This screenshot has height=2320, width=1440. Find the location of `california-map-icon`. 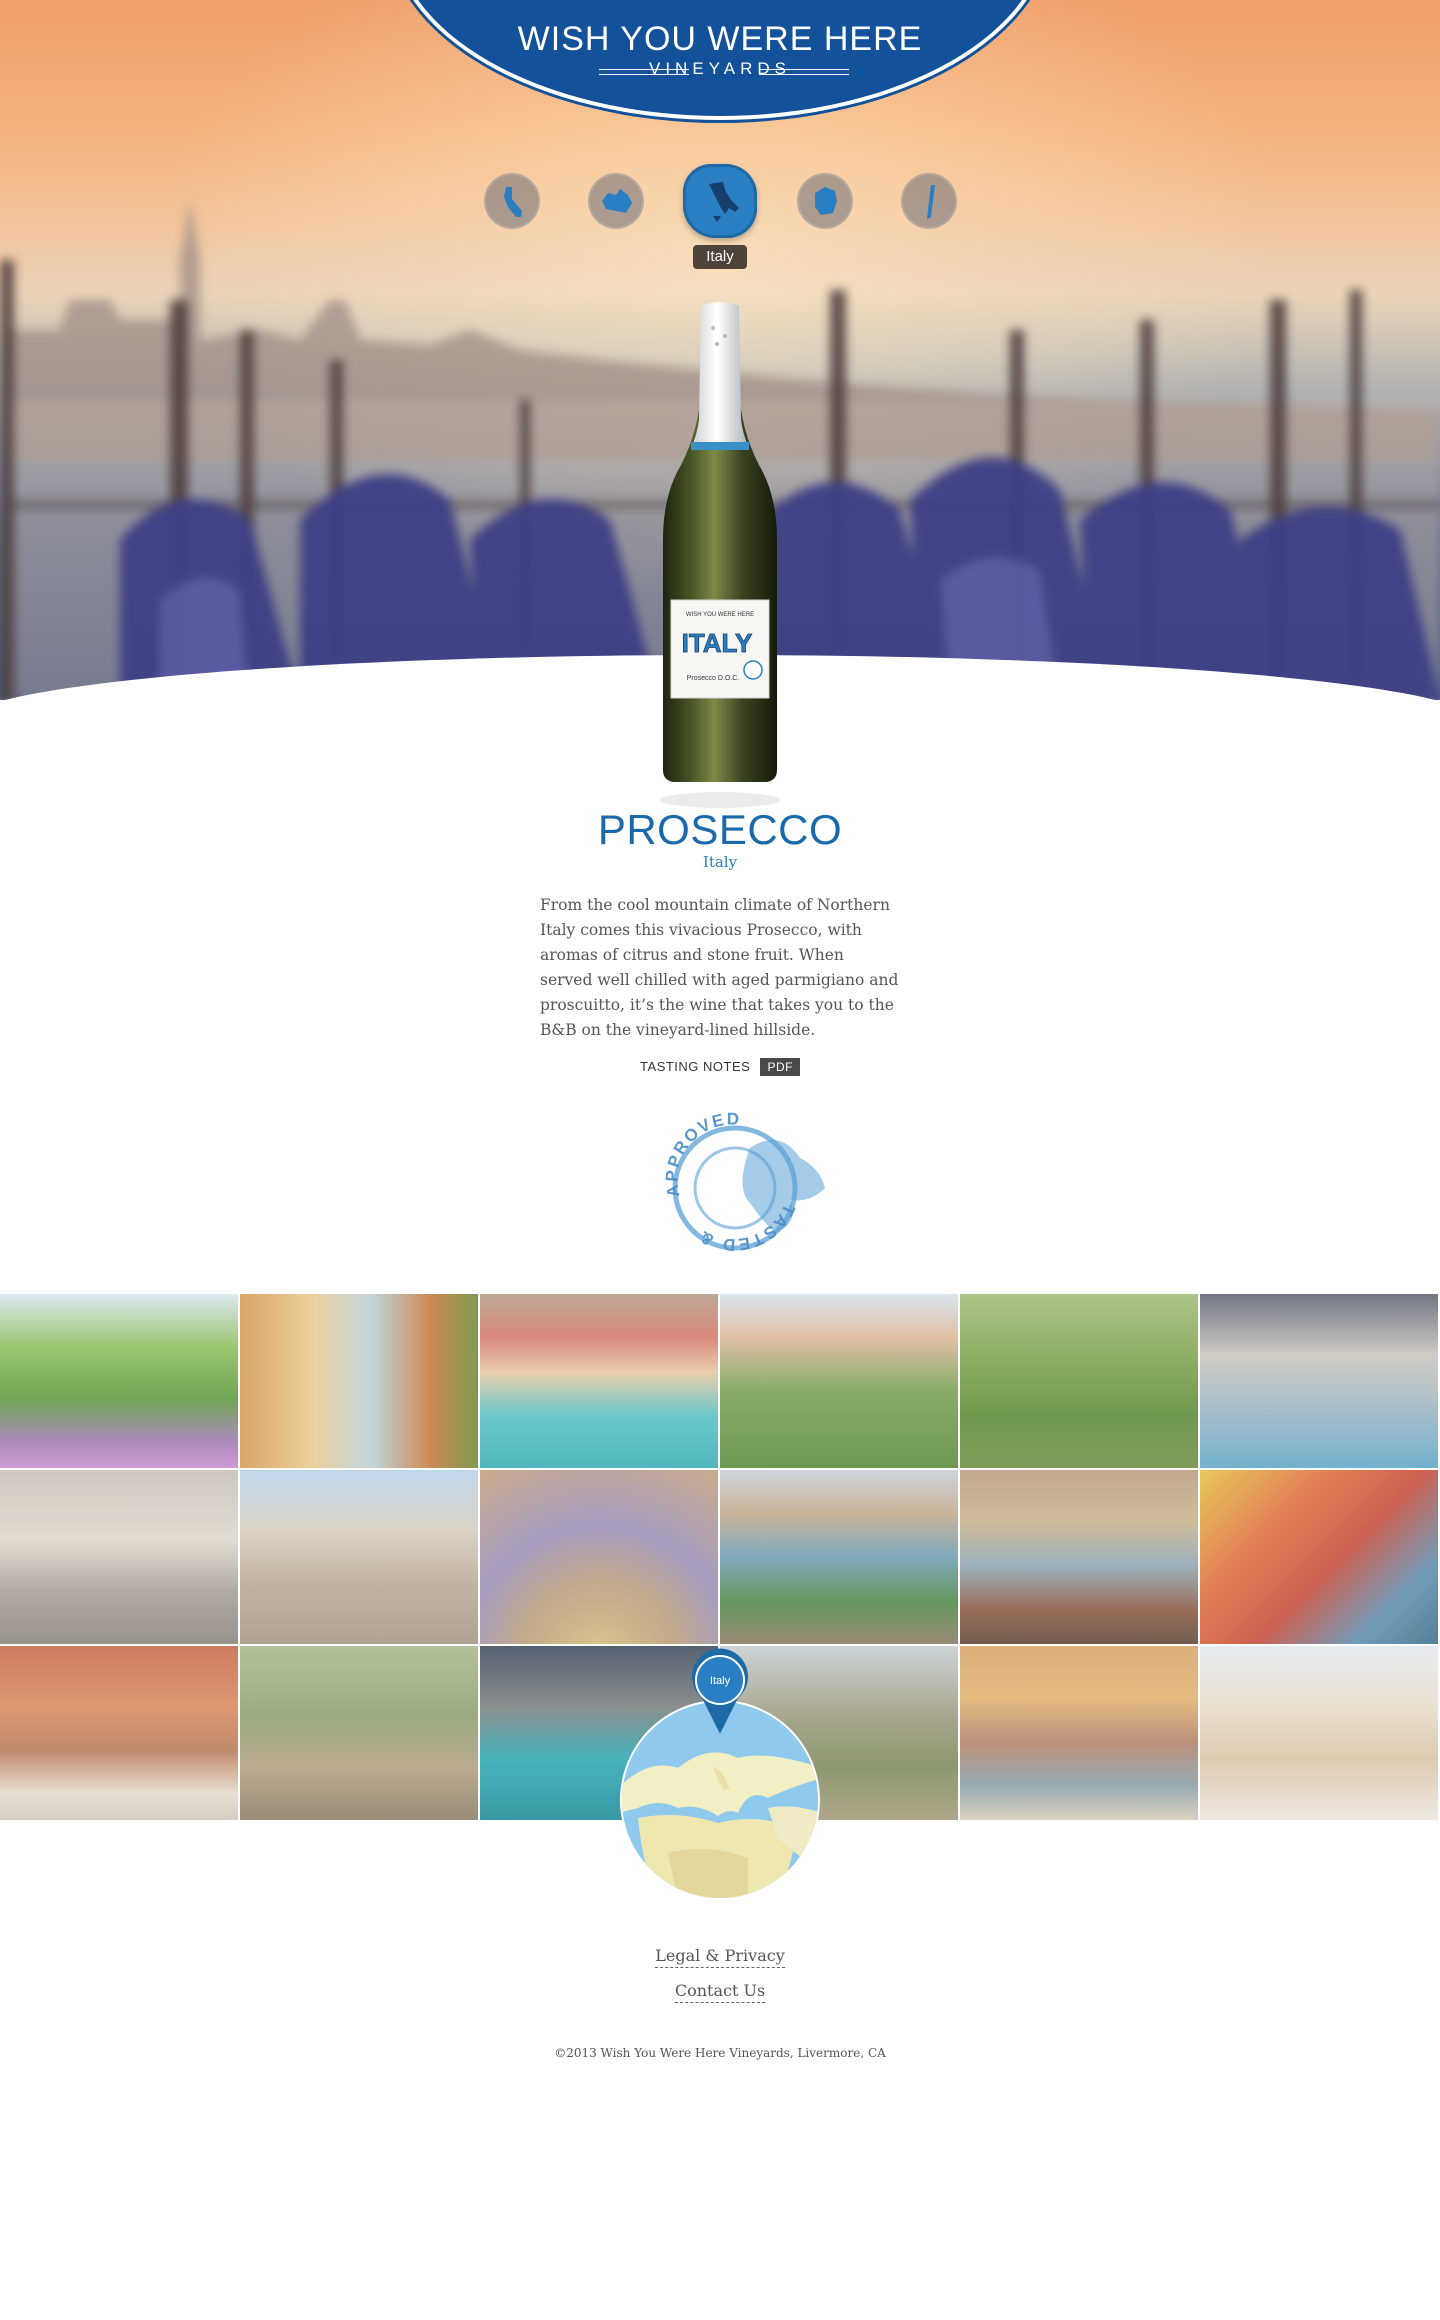

california-map-icon is located at coordinates (513, 202).